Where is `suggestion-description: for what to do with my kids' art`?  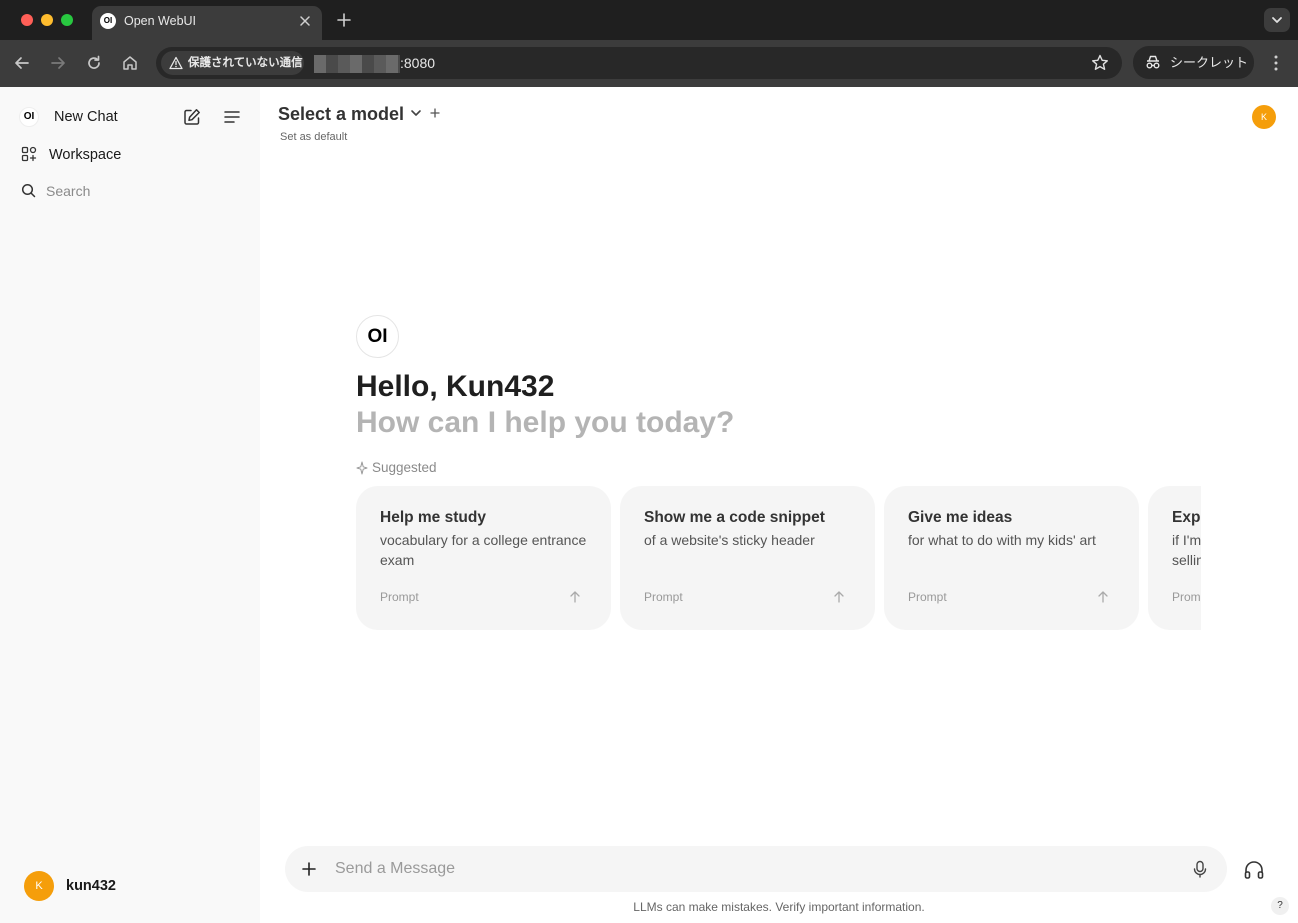 suggestion-description: for what to do with my kids' art is located at coordinates (1002, 540).